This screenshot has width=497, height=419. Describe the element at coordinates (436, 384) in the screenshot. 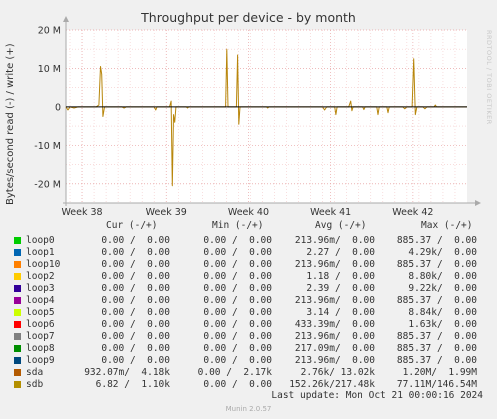

I see `legend-value-max: 77.11M/146.54M` at that location.